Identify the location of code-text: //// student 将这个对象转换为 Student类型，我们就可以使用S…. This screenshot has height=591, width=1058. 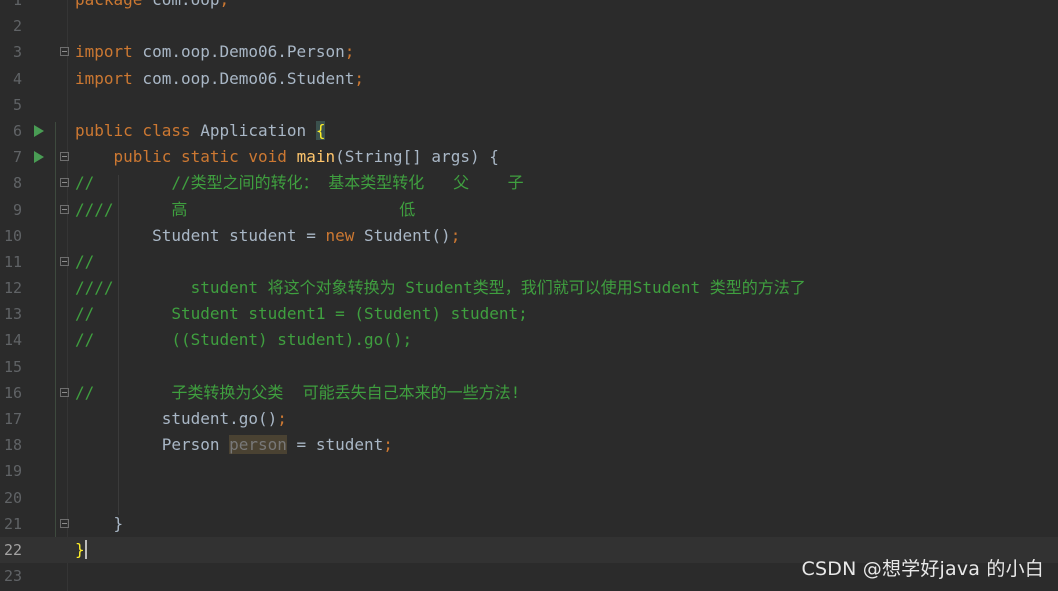
(440, 288).